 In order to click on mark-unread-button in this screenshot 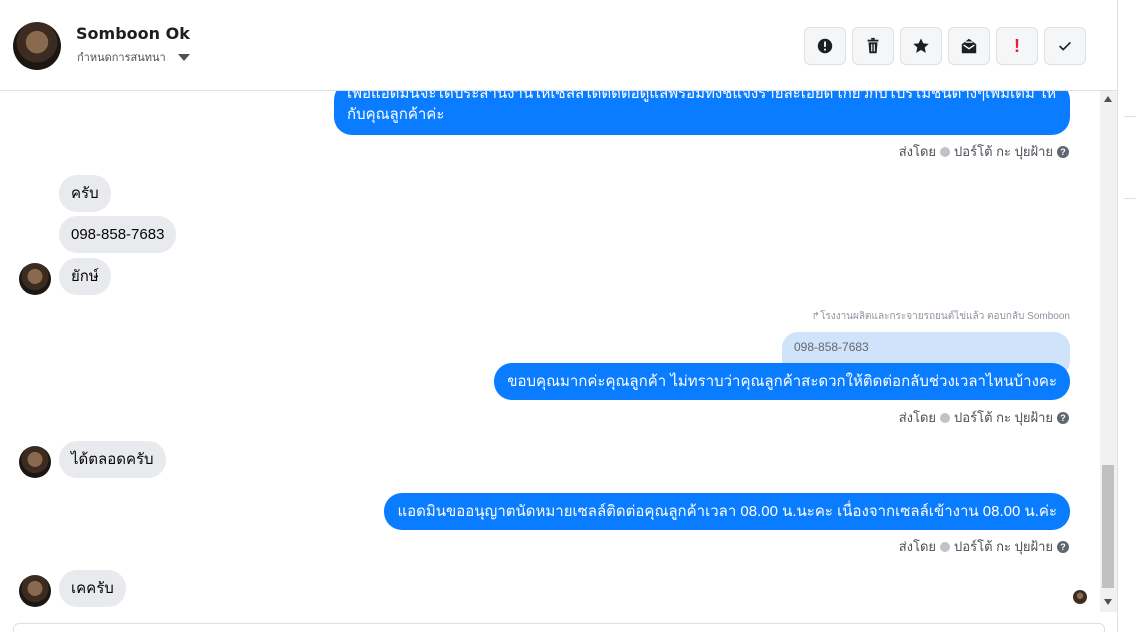, I will do `click(969, 46)`.